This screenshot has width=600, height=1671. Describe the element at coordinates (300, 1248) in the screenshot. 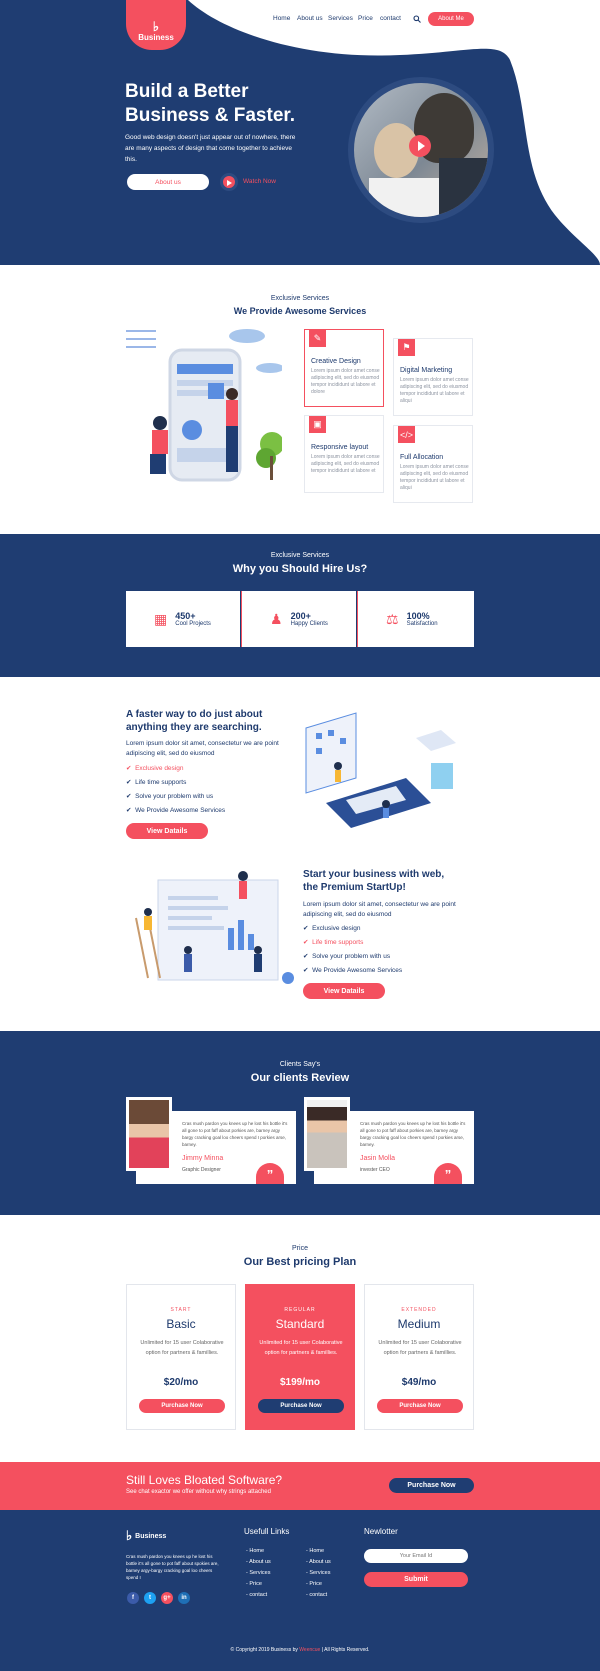

I see `pricing-kicker: Price` at that location.